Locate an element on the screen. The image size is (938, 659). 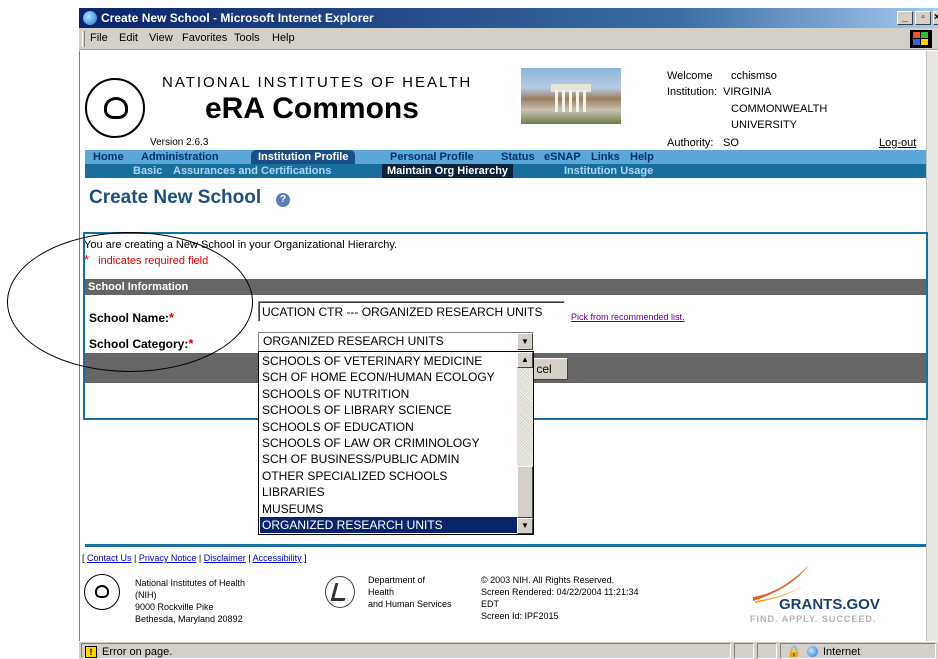
footer-divider is located at coordinates (505, 545).